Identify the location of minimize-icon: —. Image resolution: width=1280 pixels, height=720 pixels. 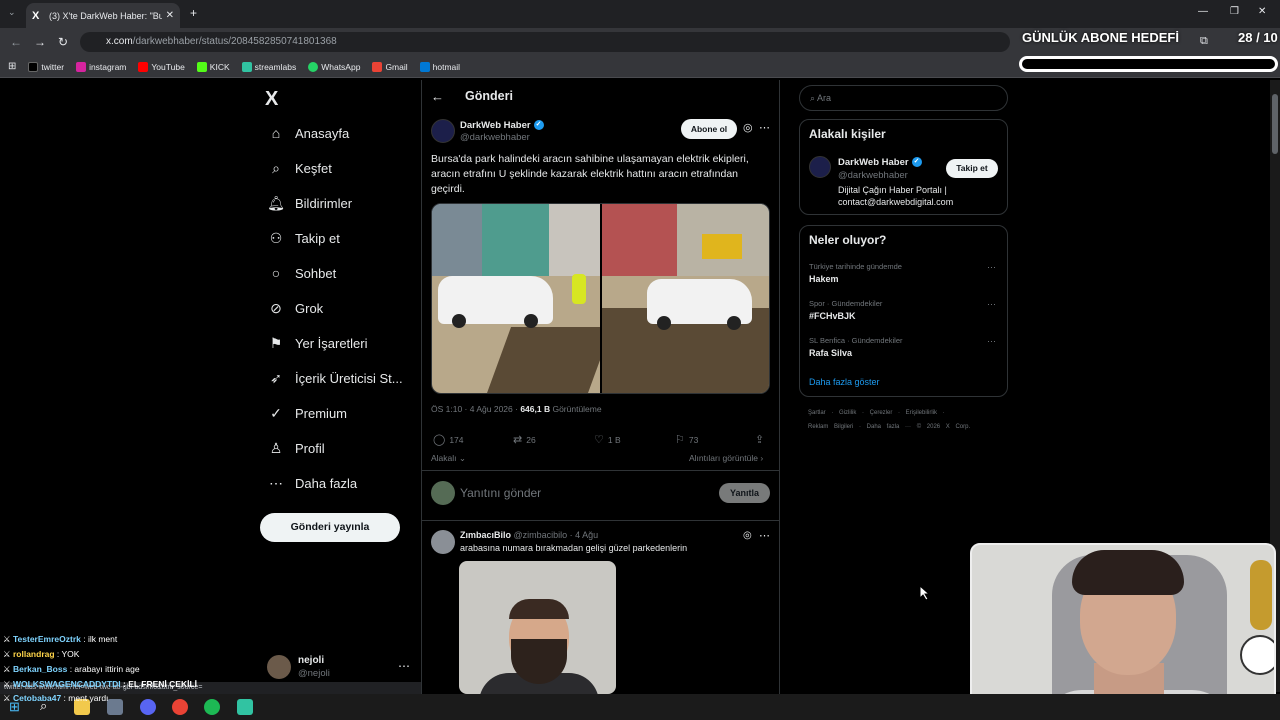
(1203, 11).